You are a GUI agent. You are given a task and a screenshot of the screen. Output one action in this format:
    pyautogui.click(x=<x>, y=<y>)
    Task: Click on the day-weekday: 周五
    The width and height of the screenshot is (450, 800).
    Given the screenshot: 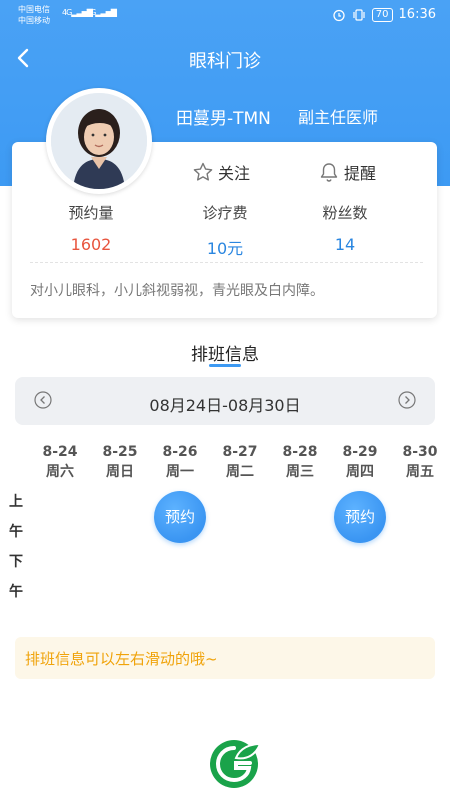 What is the action you would take?
    pyautogui.click(x=420, y=472)
    